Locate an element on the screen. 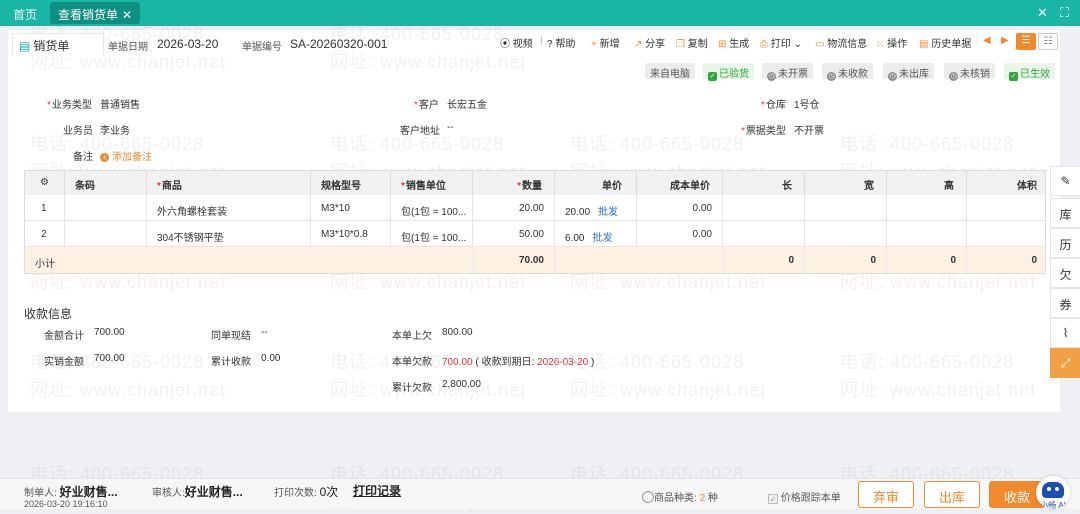 This screenshot has height=514, width=1080. status-badge-effective: ✓ 已生效 is located at coordinates (1029, 72).